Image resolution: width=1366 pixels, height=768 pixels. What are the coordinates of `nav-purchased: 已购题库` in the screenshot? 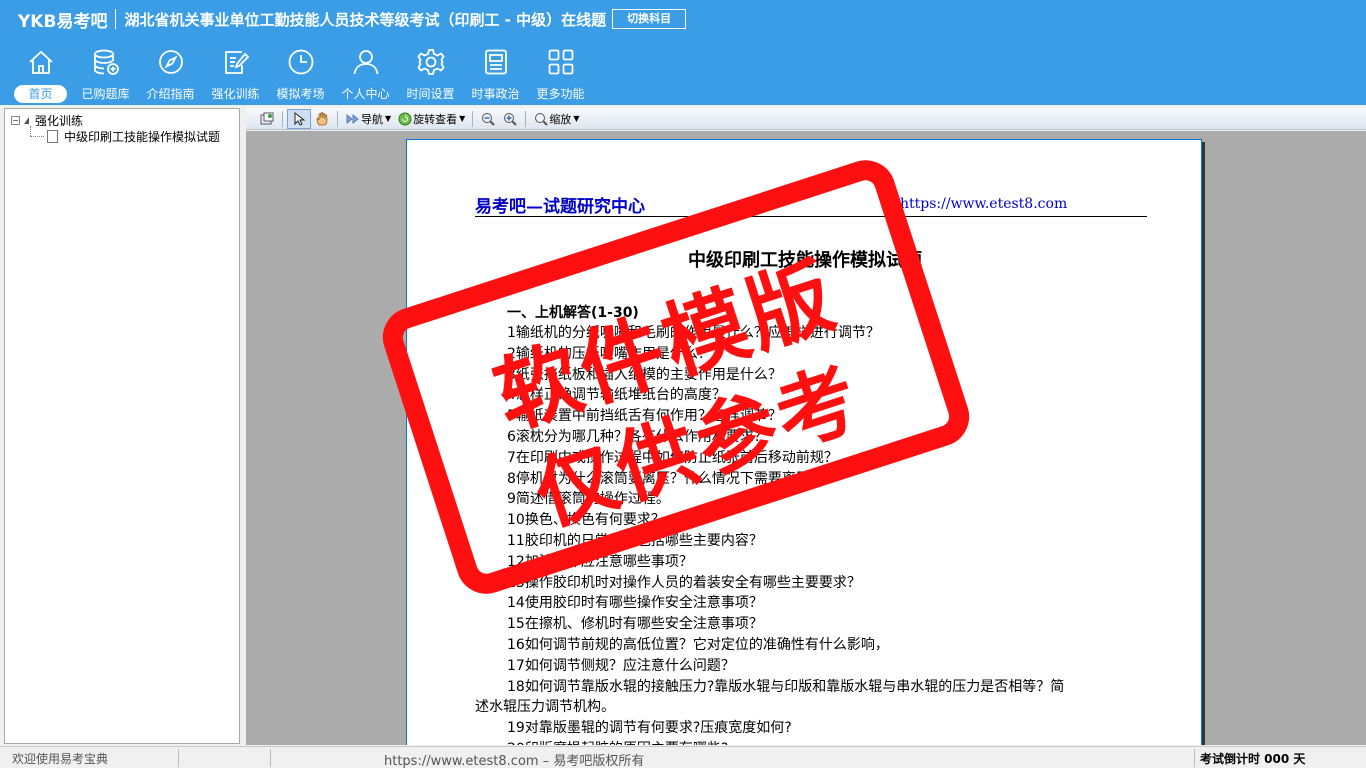 It's located at (105, 75).